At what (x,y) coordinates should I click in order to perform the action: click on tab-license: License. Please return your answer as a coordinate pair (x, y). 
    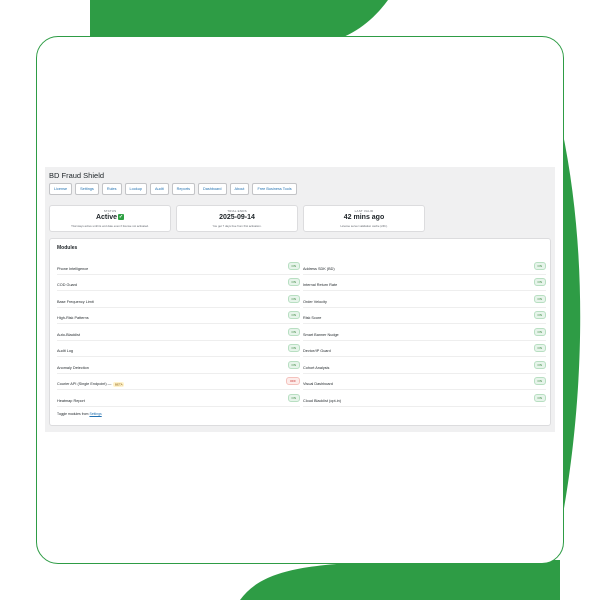
    Looking at the image, I should click on (61, 189).